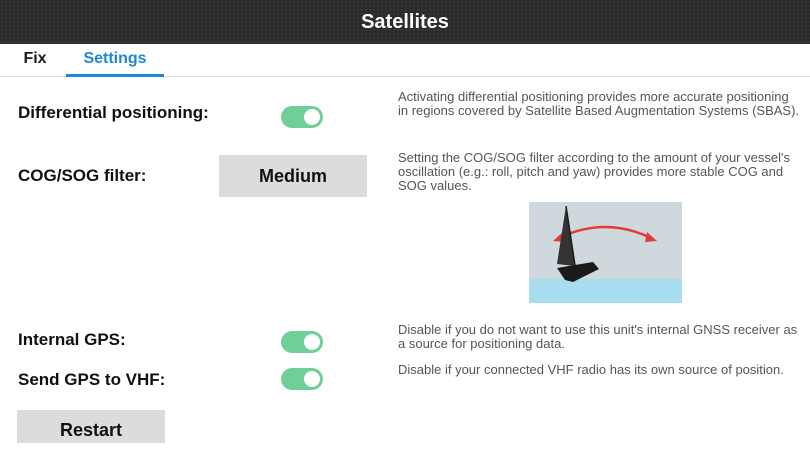  I want to click on tab-bar: Fix Settings, so click(405, 60).